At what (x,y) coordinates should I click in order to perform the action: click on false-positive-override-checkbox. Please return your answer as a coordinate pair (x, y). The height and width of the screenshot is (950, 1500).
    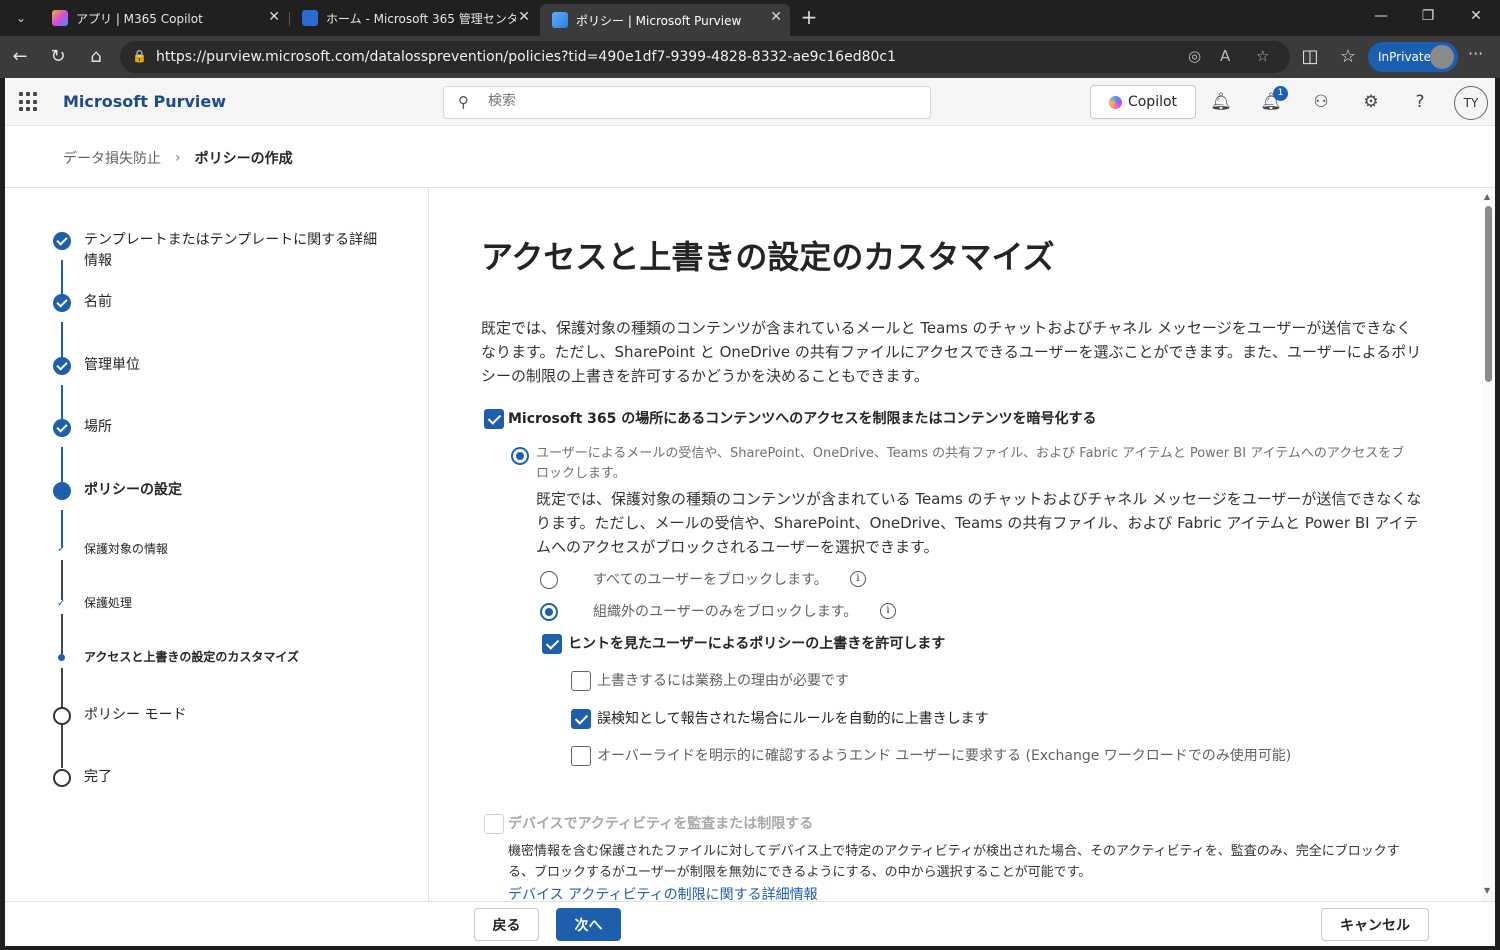
    Looking at the image, I should click on (581, 719).